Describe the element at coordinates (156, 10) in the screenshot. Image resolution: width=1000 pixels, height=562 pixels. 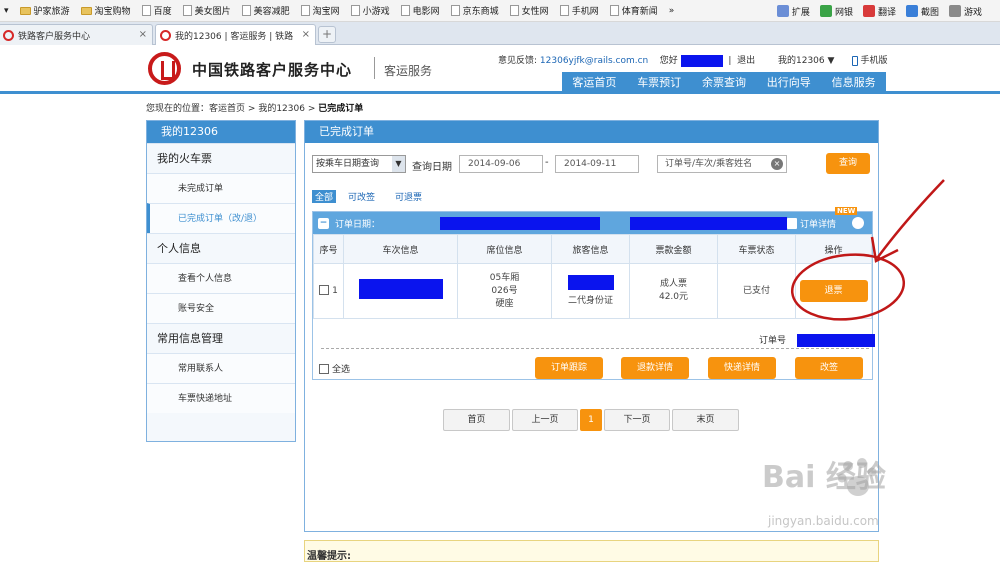
I see `bookmark-3: 百度` at that location.